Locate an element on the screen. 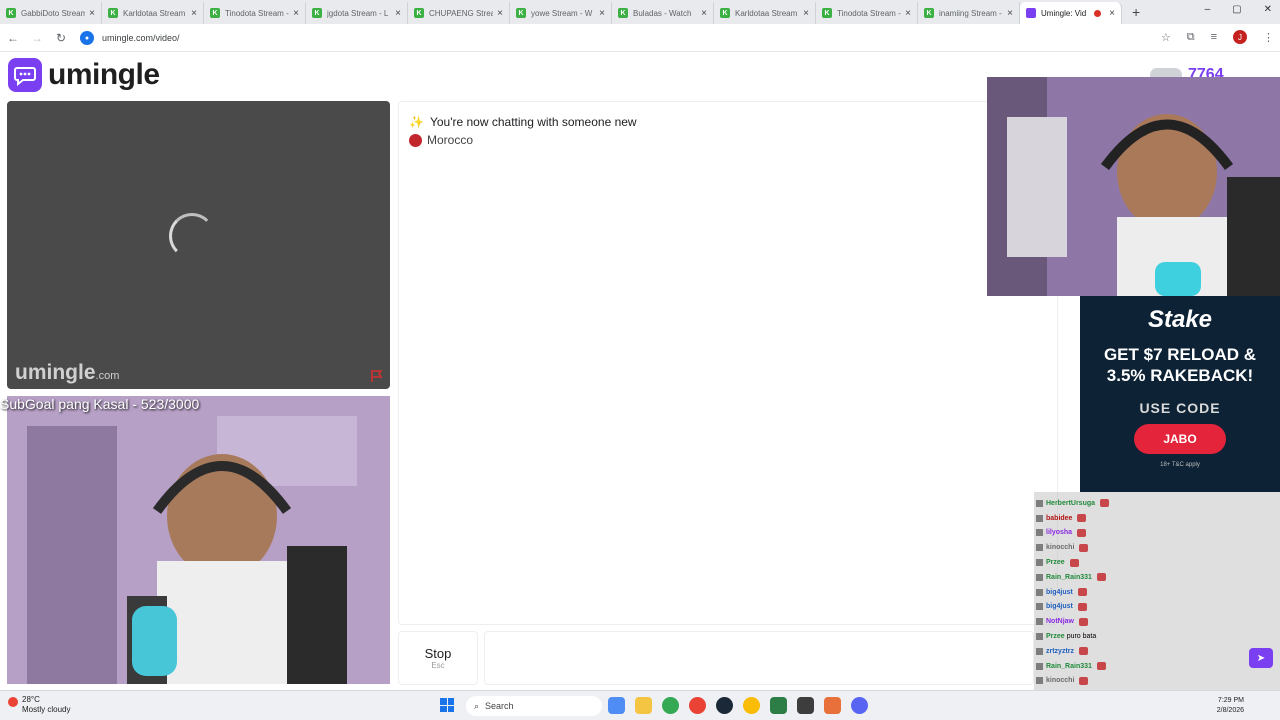  chat-username: Rain_Rain331 is located at coordinates (1069, 666).